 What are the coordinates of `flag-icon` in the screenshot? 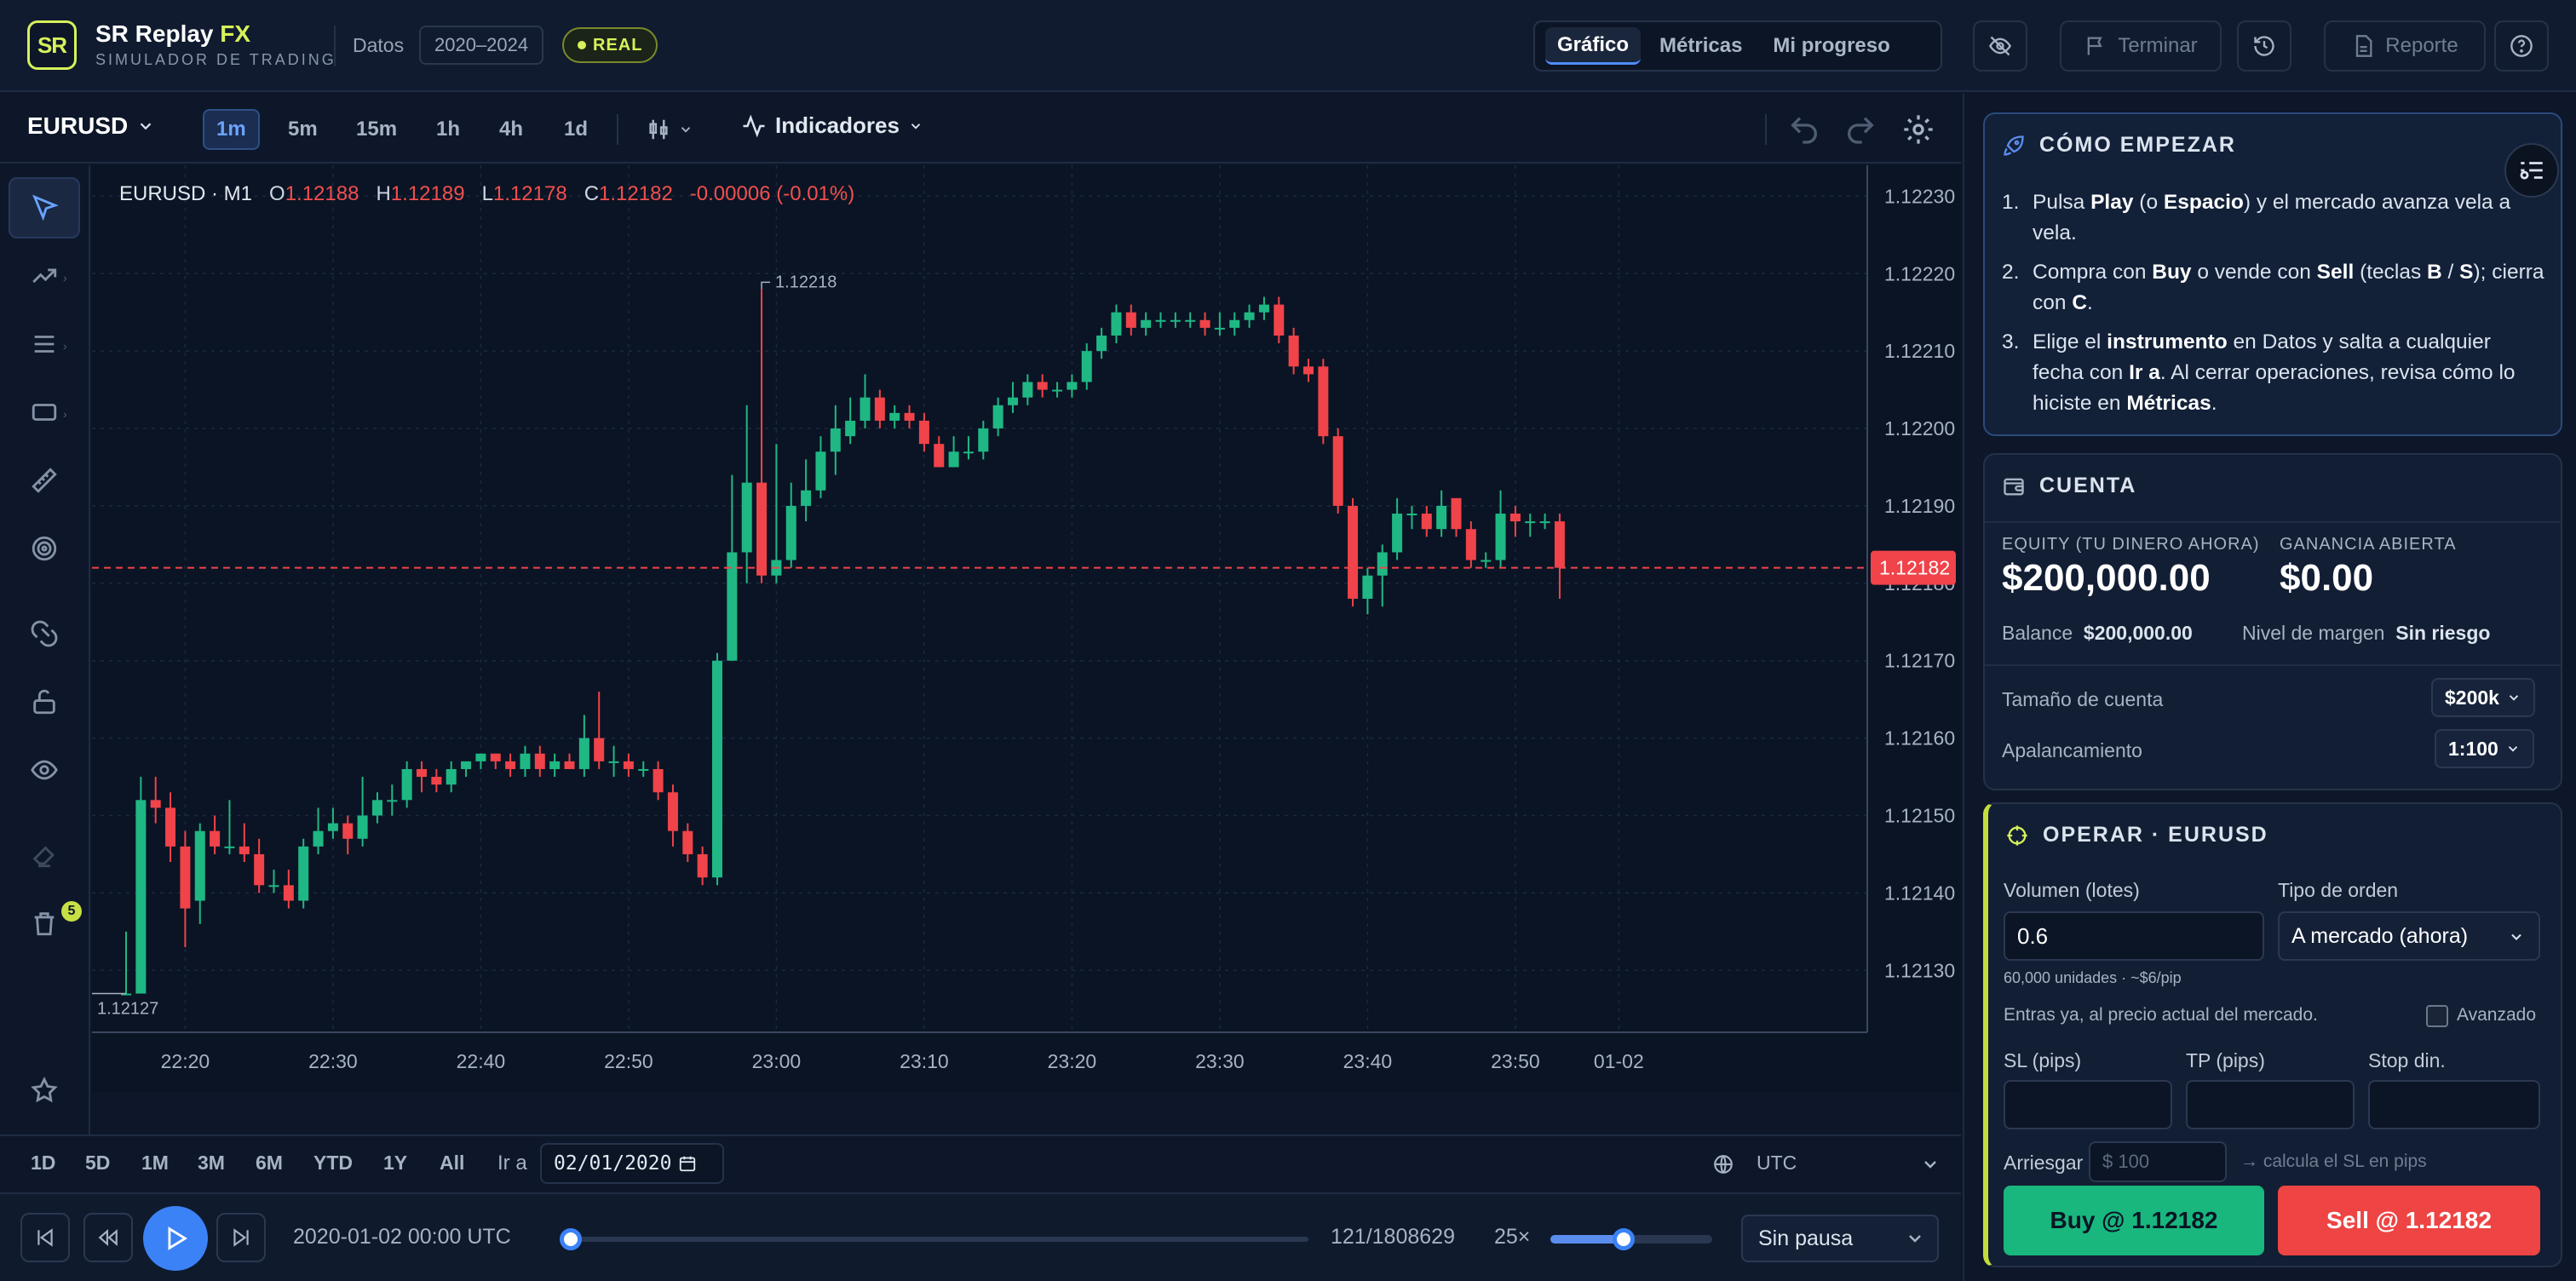 It's located at (2095, 46).